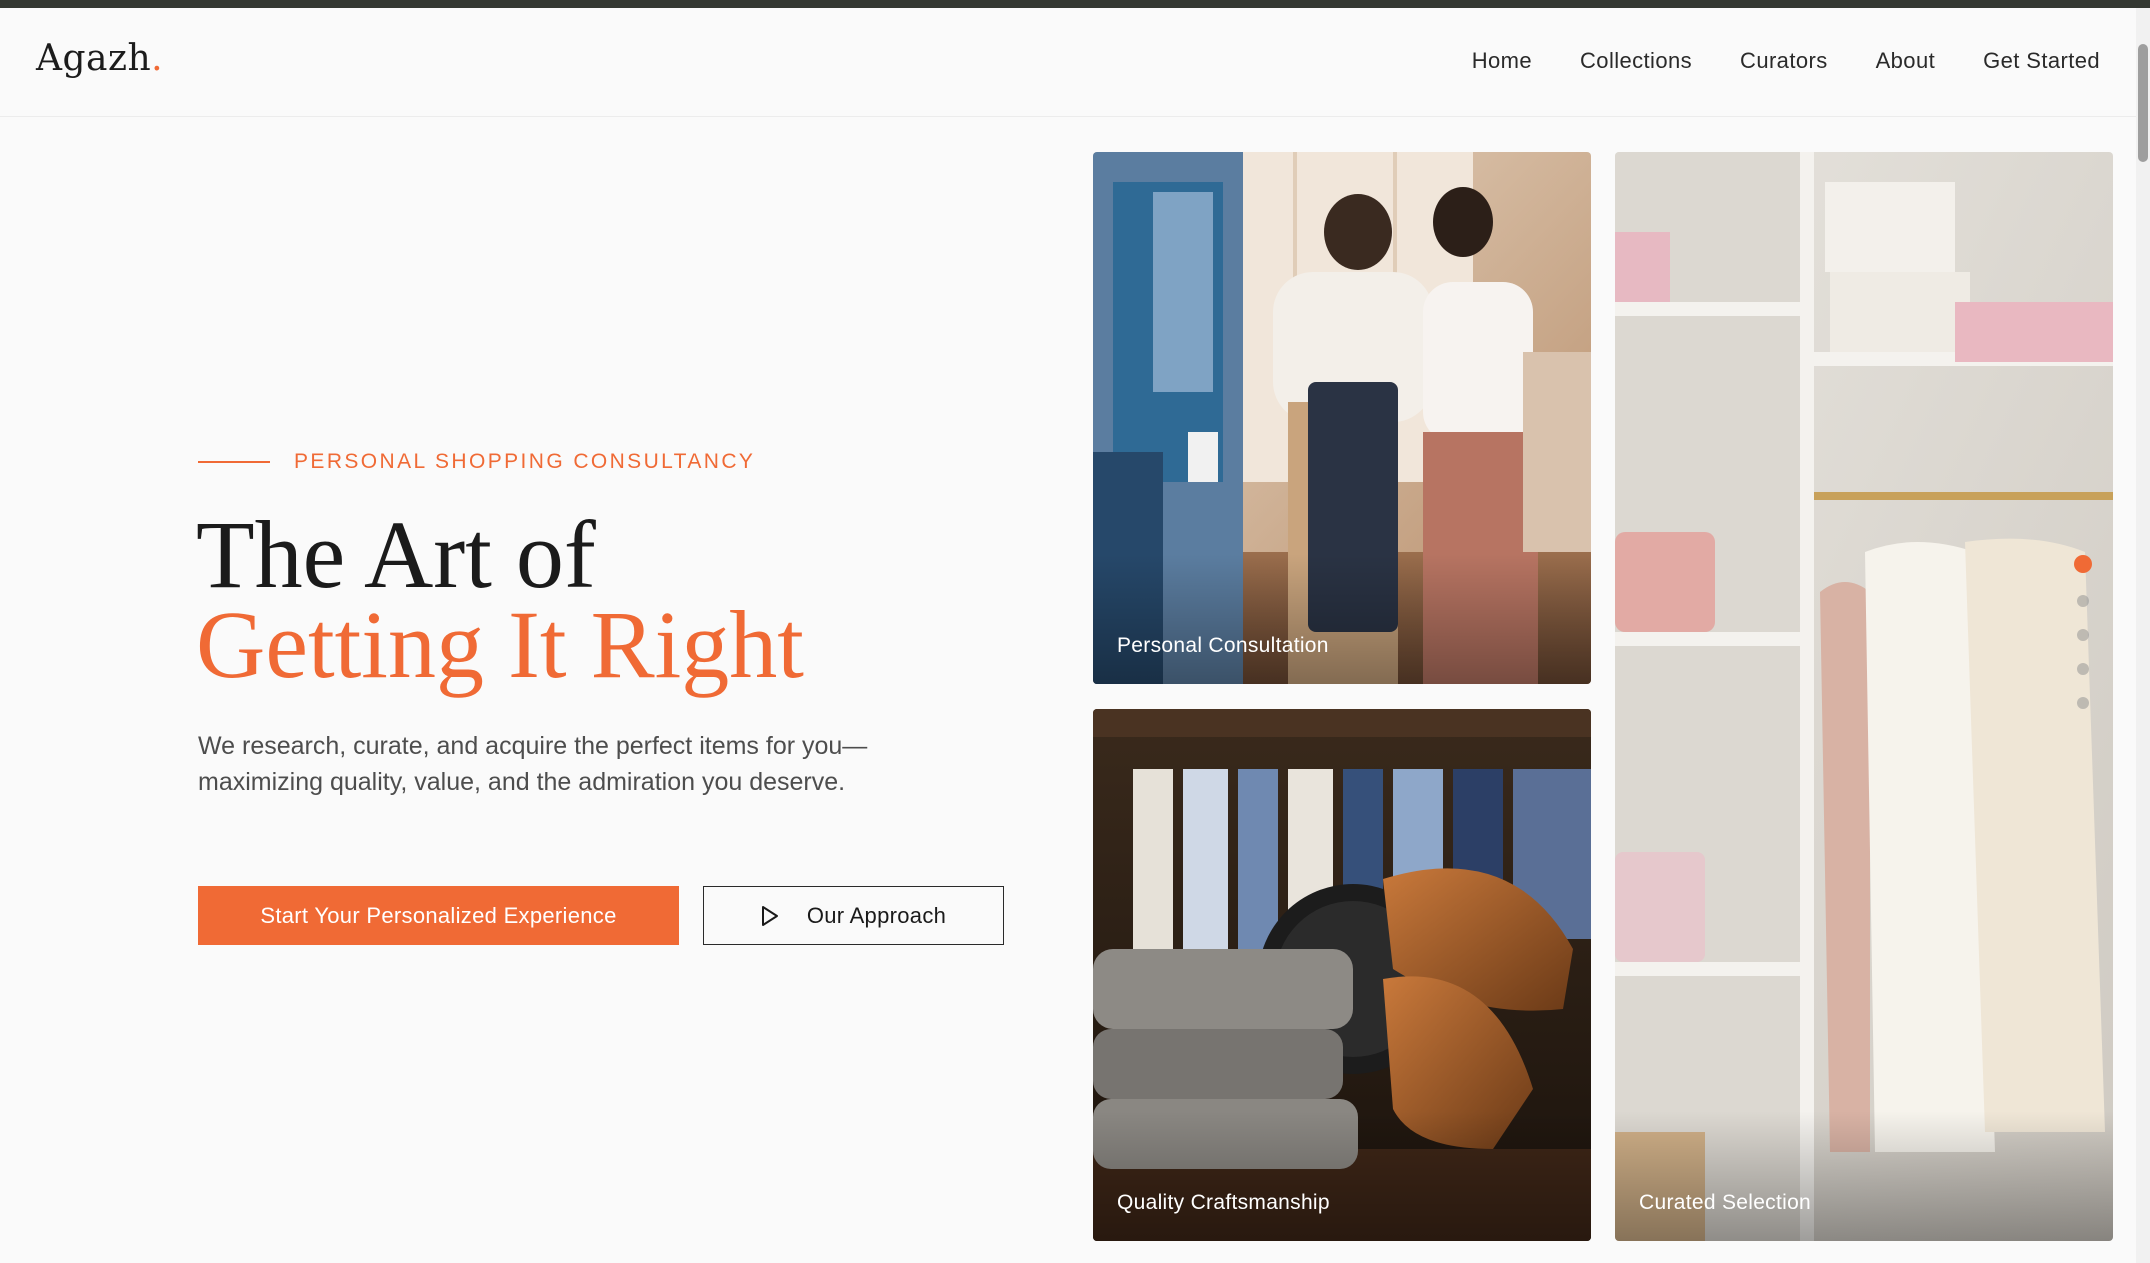 Image resolution: width=2150 pixels, height=1263 pixels. What do you see at coordinates (876, 915) in the screenshot?
I see `our-approach-label: Our Approach` at bounding box center [876, 915].